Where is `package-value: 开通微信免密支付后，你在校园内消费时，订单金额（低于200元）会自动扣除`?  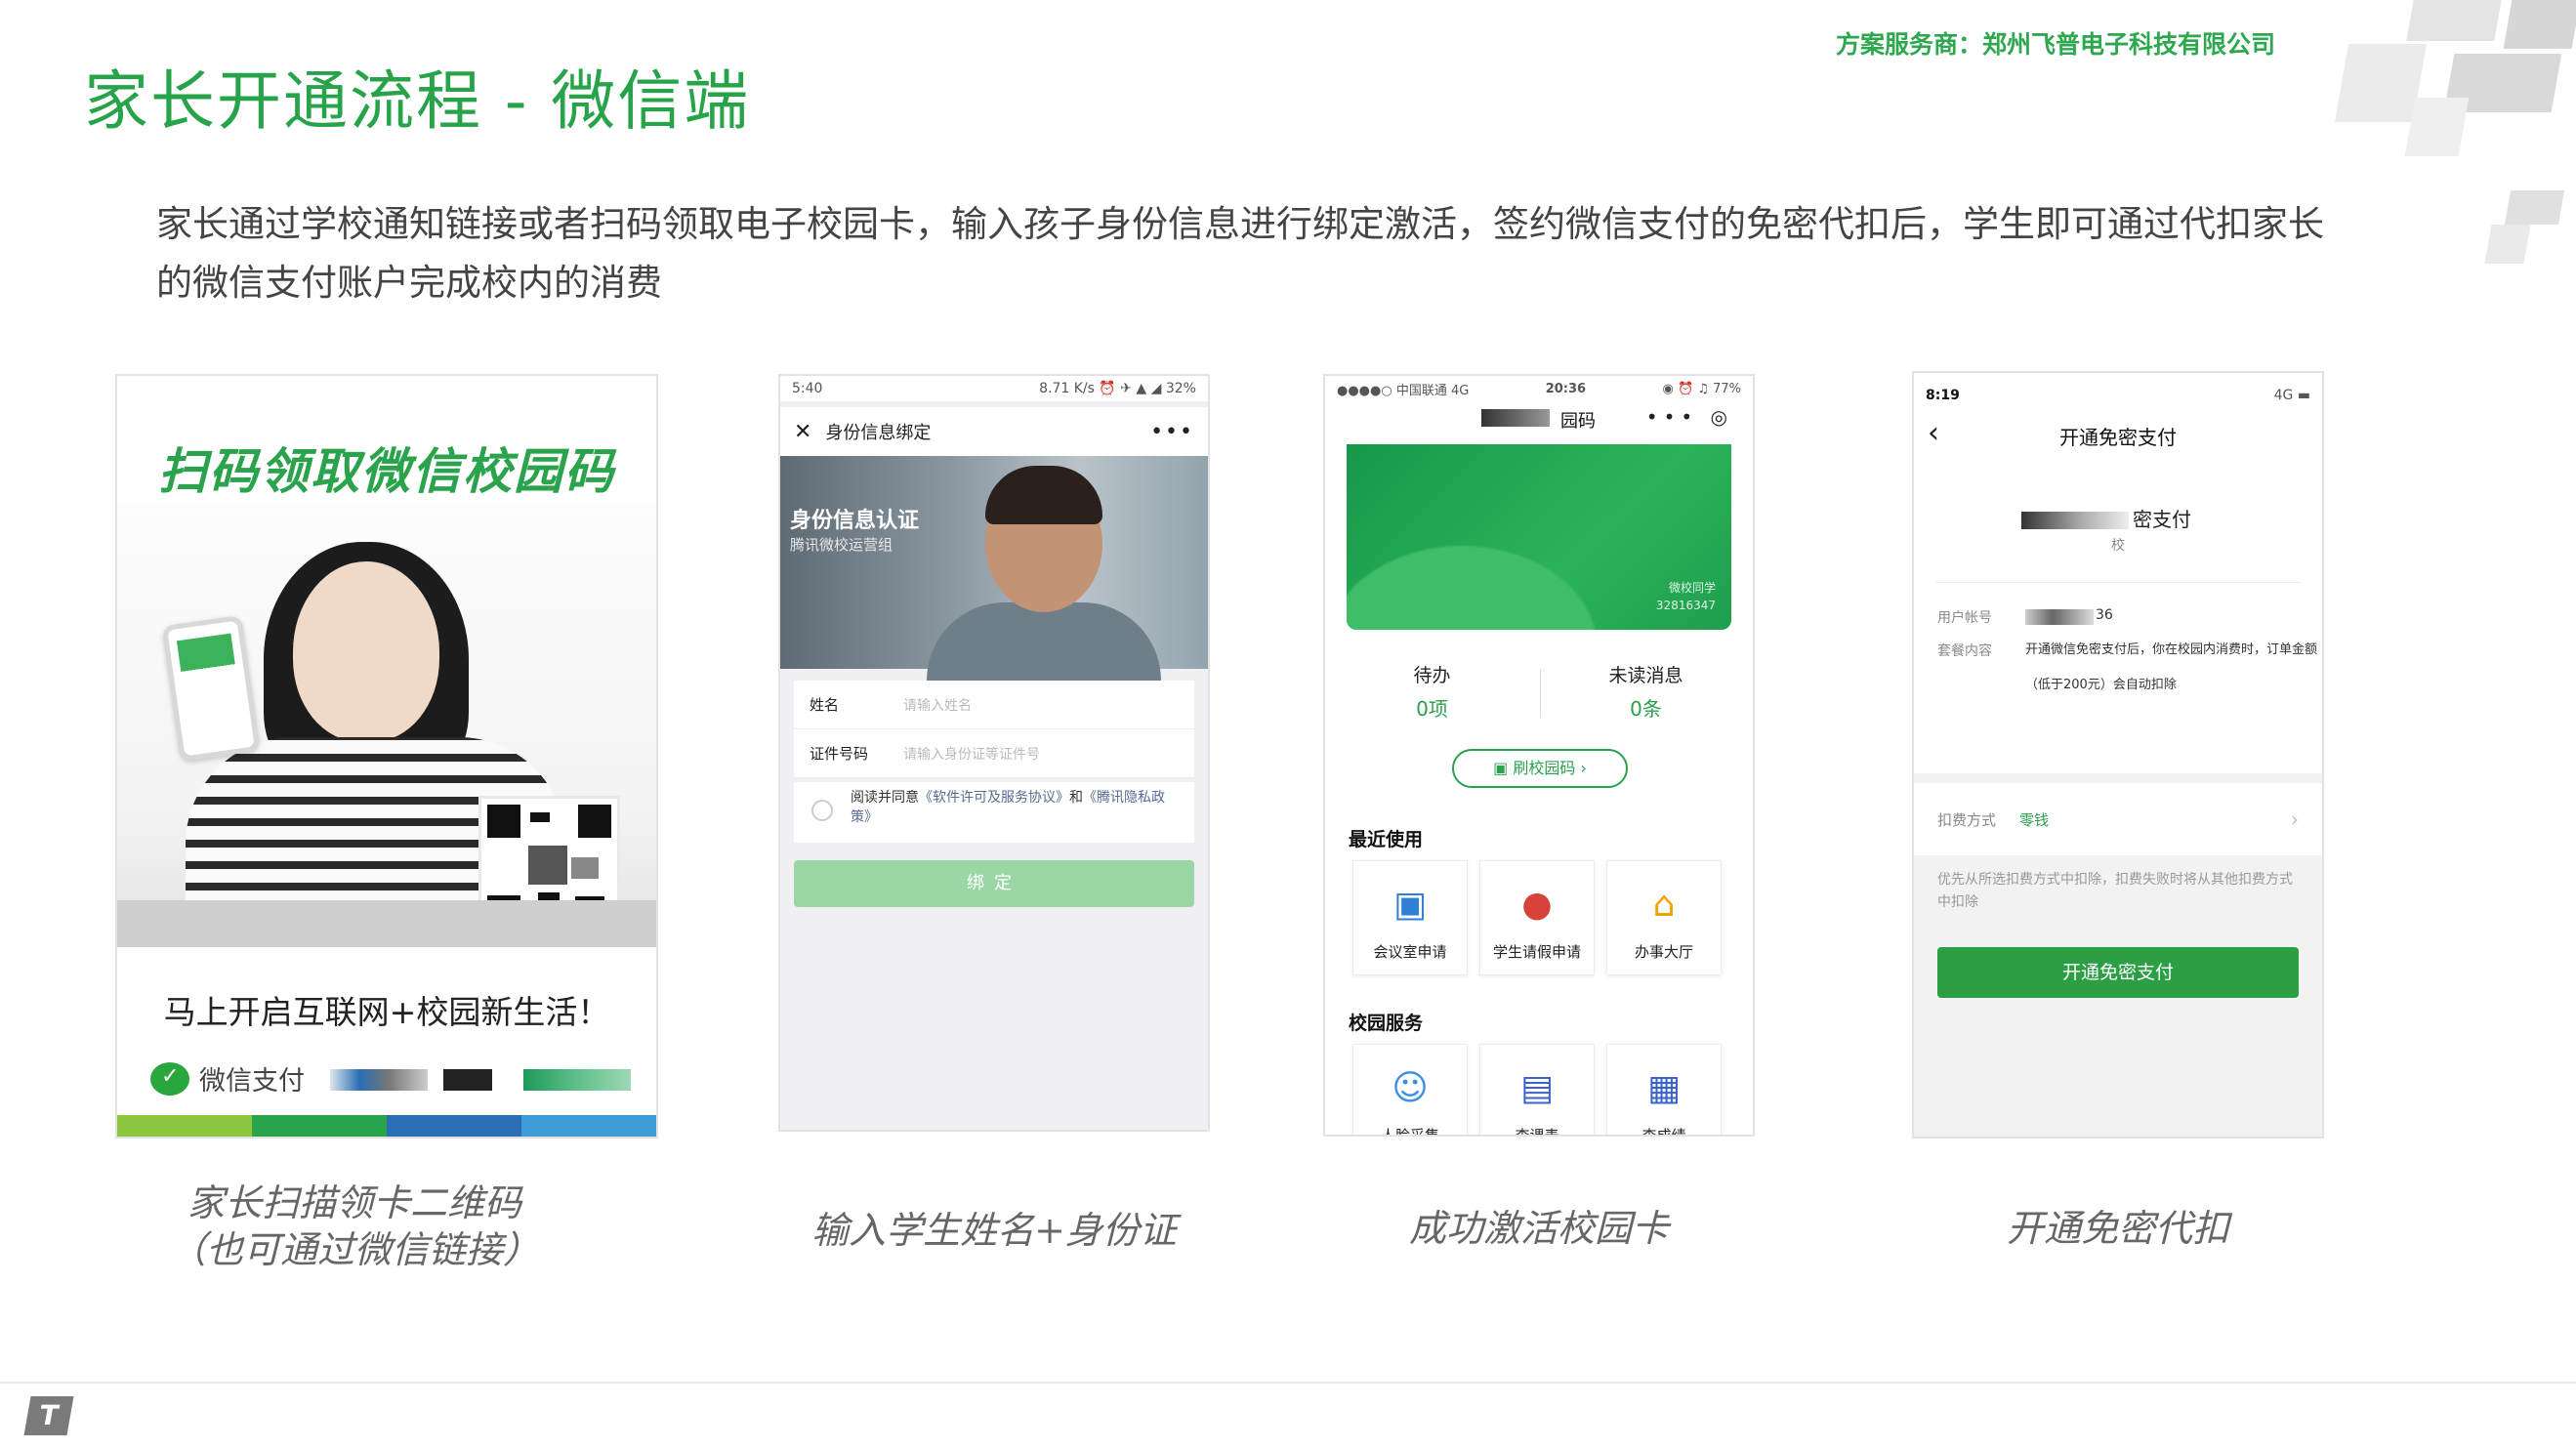 package-value: 开通微信免密支付后，你在校园内消费时，订单金额（低于200元）会自动扣除 is located at coordinates (2171, 667).